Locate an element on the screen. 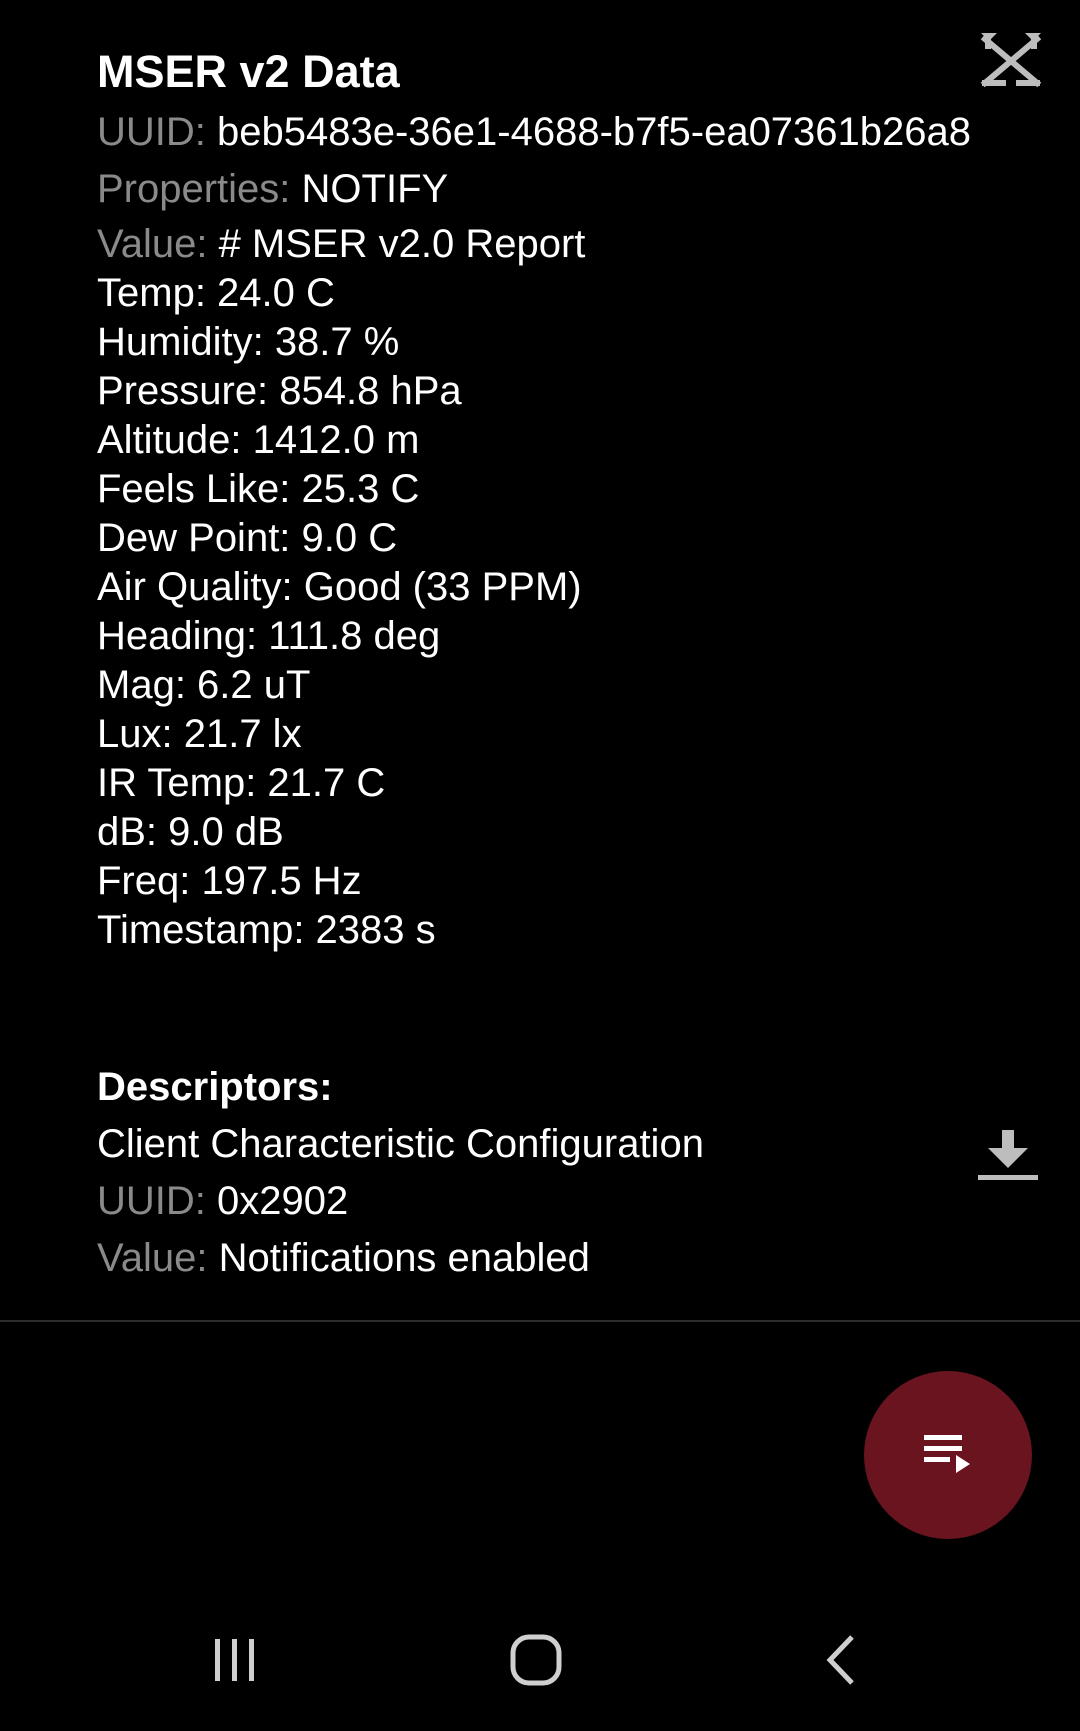 This screenshot has height=1731, width=1080. descriptor-value: Notifications enabled is located at coordinates (404, 1258).